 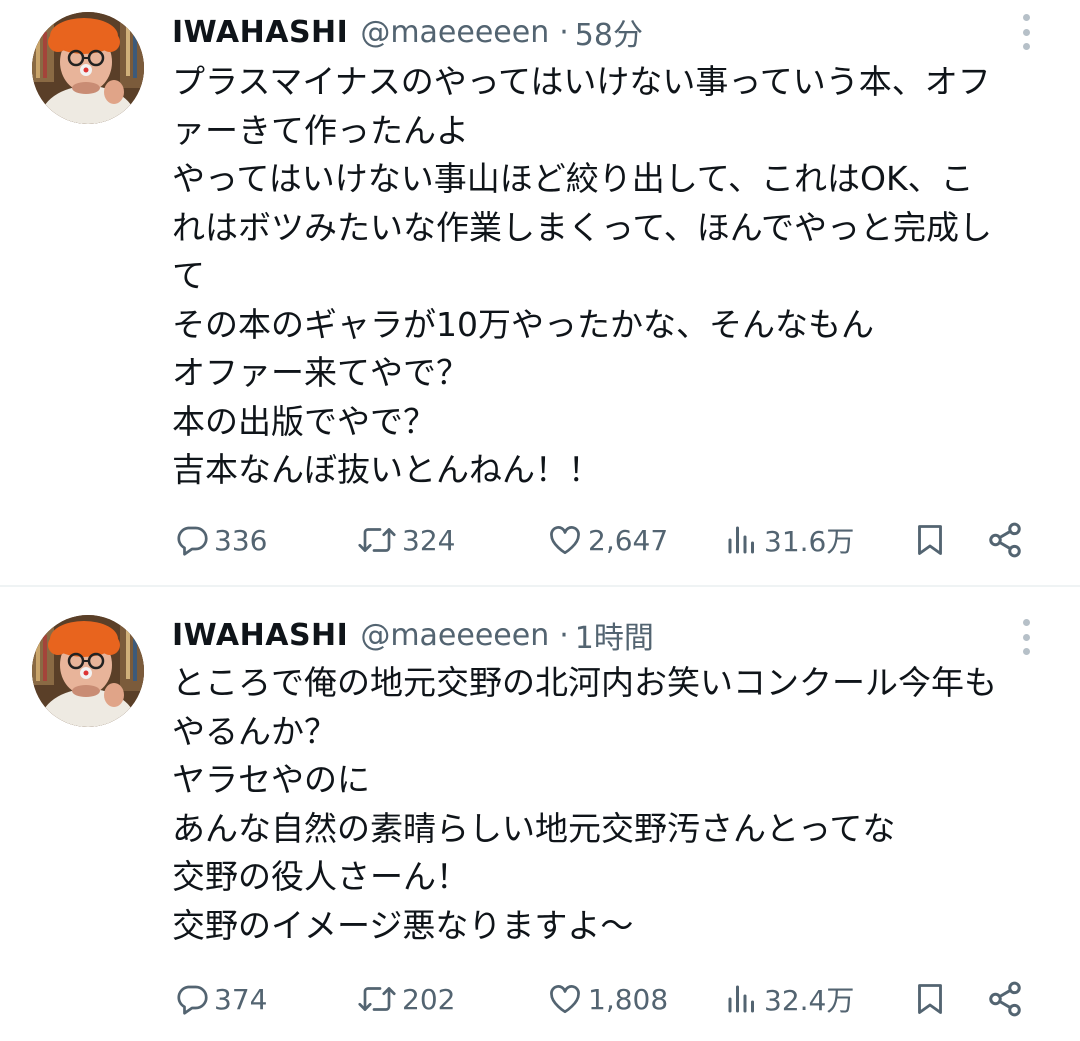 I want to click on timestamp: 58分, so click(x=609, y=32).